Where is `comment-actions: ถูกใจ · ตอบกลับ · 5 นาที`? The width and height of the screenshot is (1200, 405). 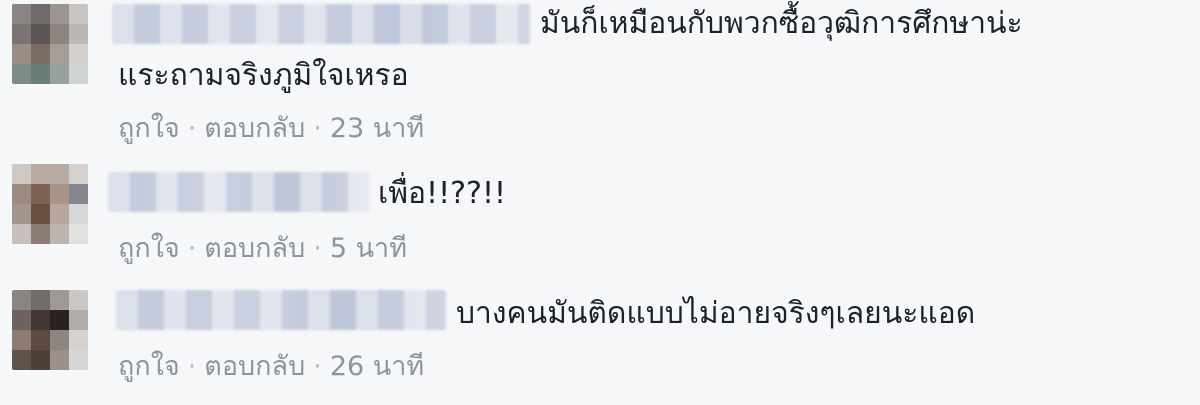
comment-actions: ถูกใจ · ตอบกลับ · 5 นาที is located at coordinates (262, 249).